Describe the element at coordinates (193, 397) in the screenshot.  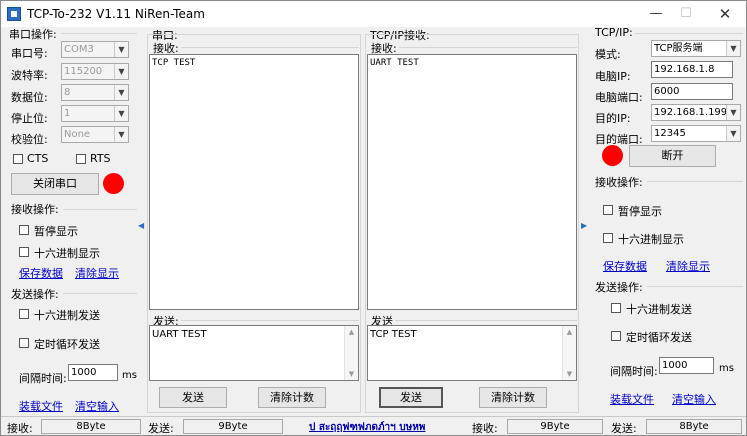
I see `serial-send-button: 发送` at that location.